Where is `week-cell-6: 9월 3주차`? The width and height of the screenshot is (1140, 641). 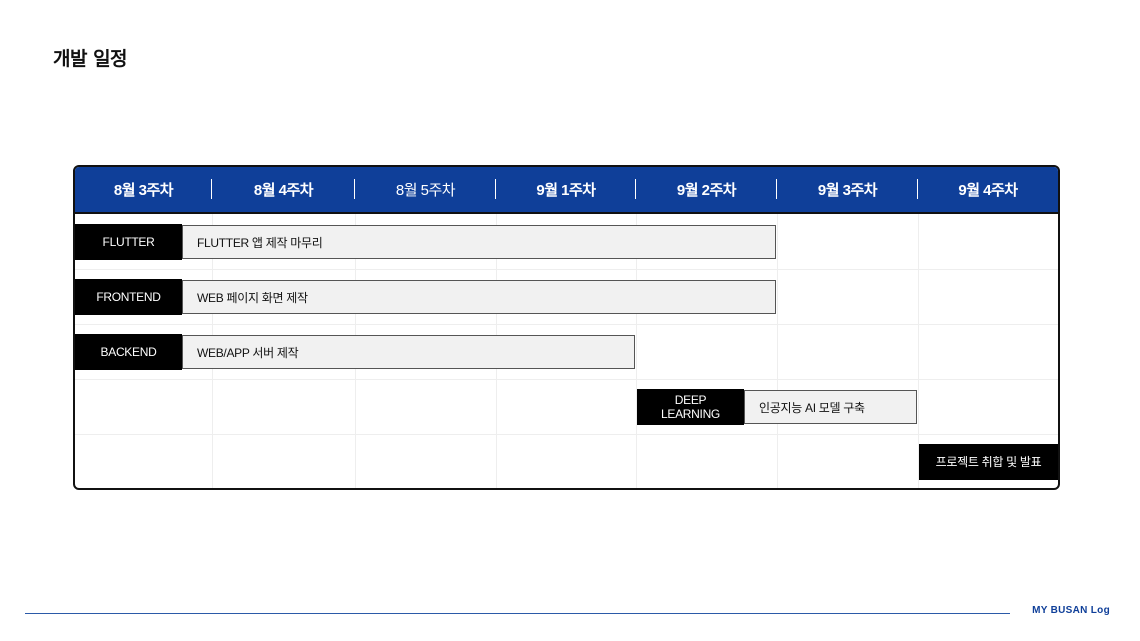 week-cell-6: 9월 3주차 is located at coordinates (847, 189).